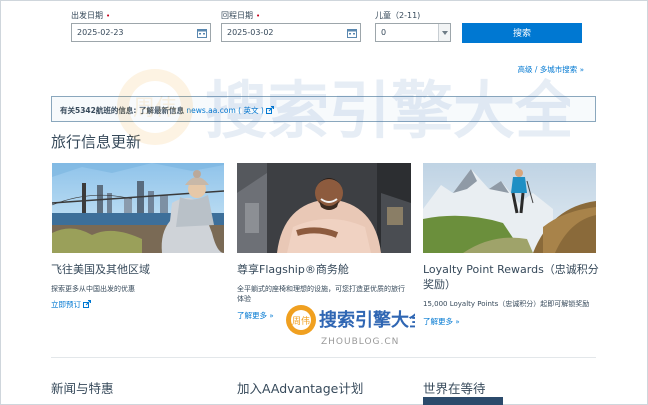 This screenshot has width=648, height=405. I want to click on card-title: 飞往美国及其他区域, so click(100, 269).